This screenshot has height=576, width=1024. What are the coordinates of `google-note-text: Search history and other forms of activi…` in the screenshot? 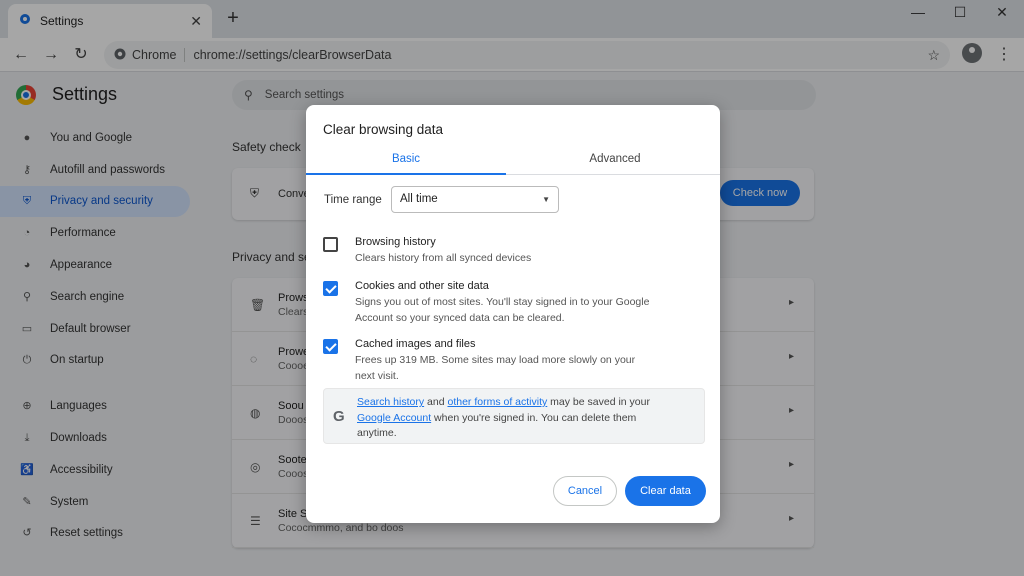 It's located at (503, 417).